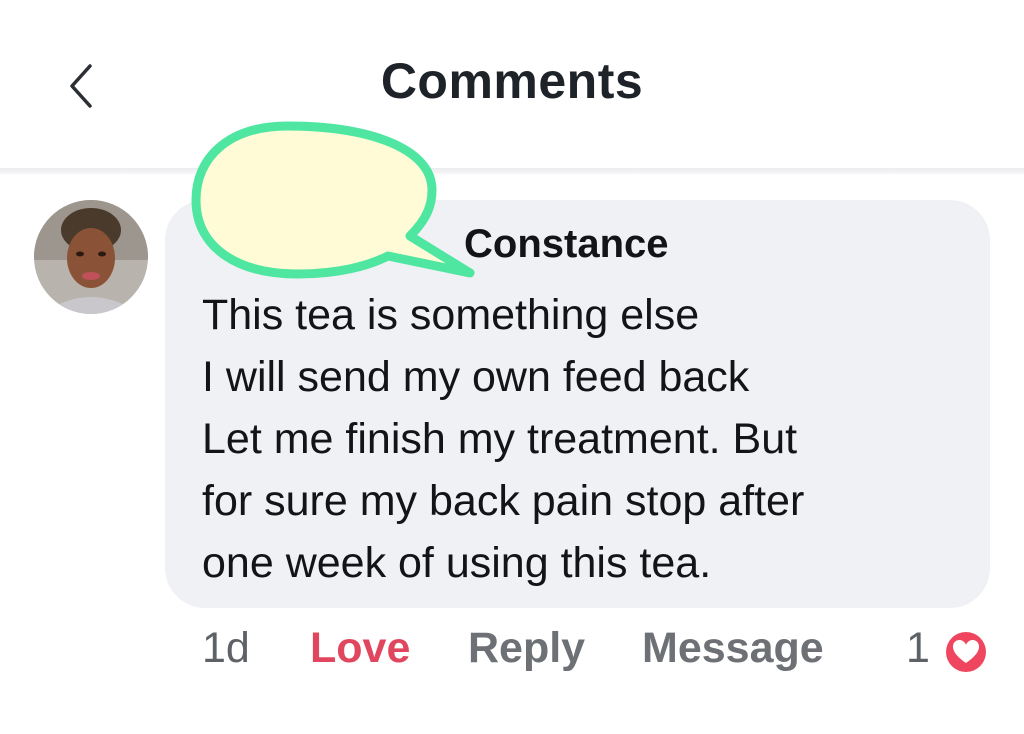 This screenshot has height=734, width=1024. Describe the element at coordinates (512, 171) in the screenshot. I see `header-divider` at that location.